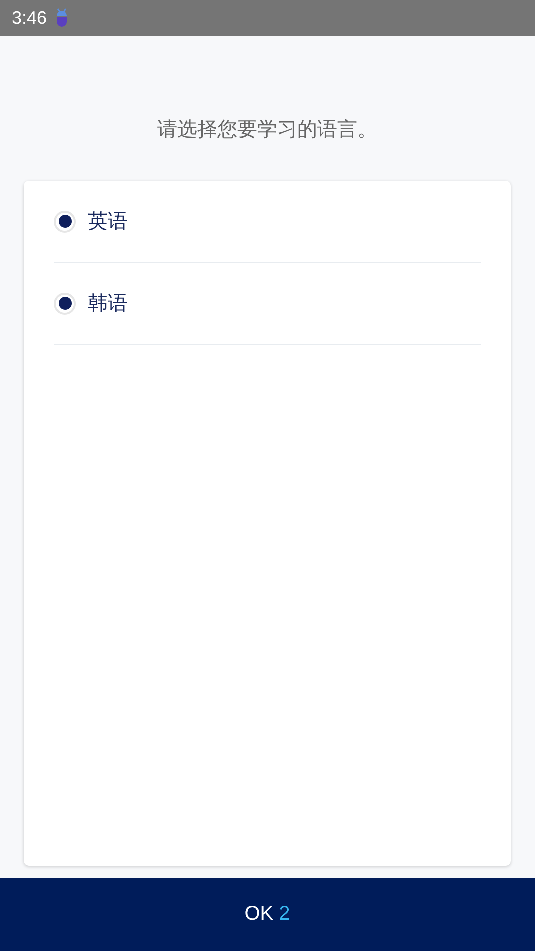 This screenshot has height=951, width=535. What do you see at coordinates (62, 18) in the screenshot?
I see `robot-icon` at bounding box center [62, 18].